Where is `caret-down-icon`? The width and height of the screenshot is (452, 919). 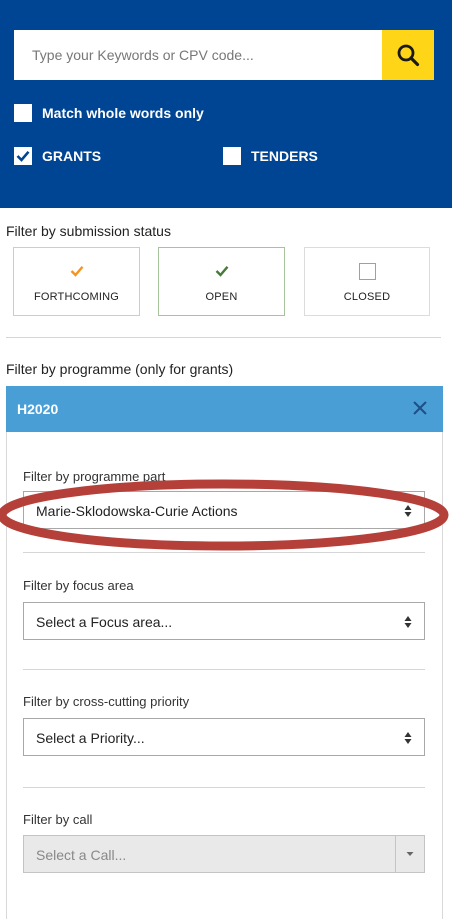
caret-down-icon is located at coordinates (410, 854).